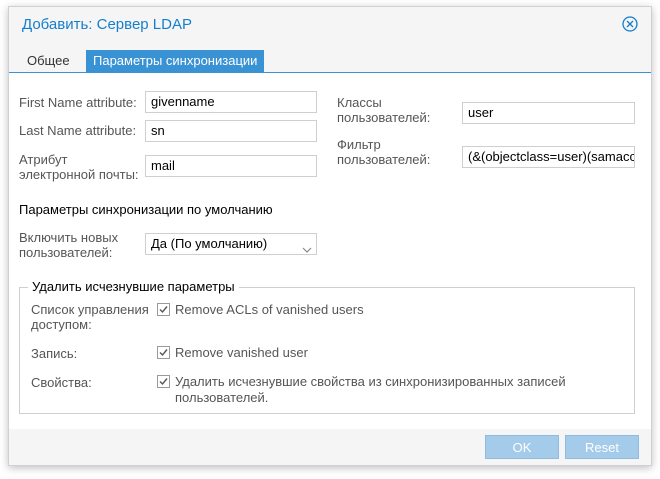 The height and width of the screenshot is (479, 660). I want to click on enable-new-users-label-line2: пользователей:, so click(66, 252).